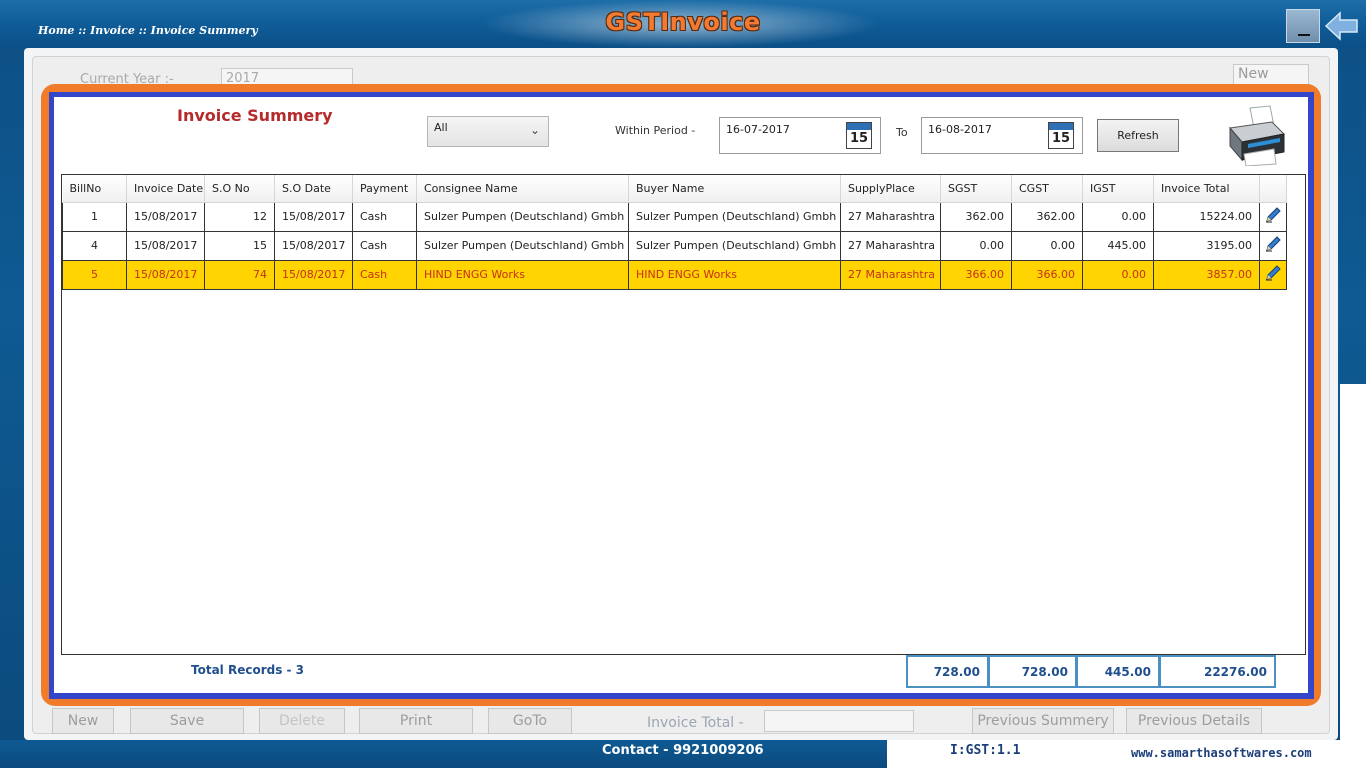 This screenshot has width=1366, height=768. What do you see at coordinates (1032, 671) in the screenshot?
I see `total-cgst: 728.00` at bounding box center [1032, 671].